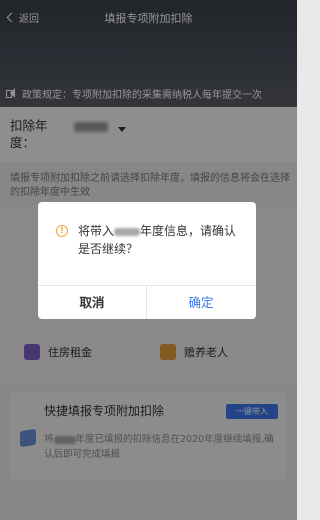  What do you see at coordinates (92, 302) in the screenshot?
I see `cancel-button: 取消` at bounding box center [92, 302].